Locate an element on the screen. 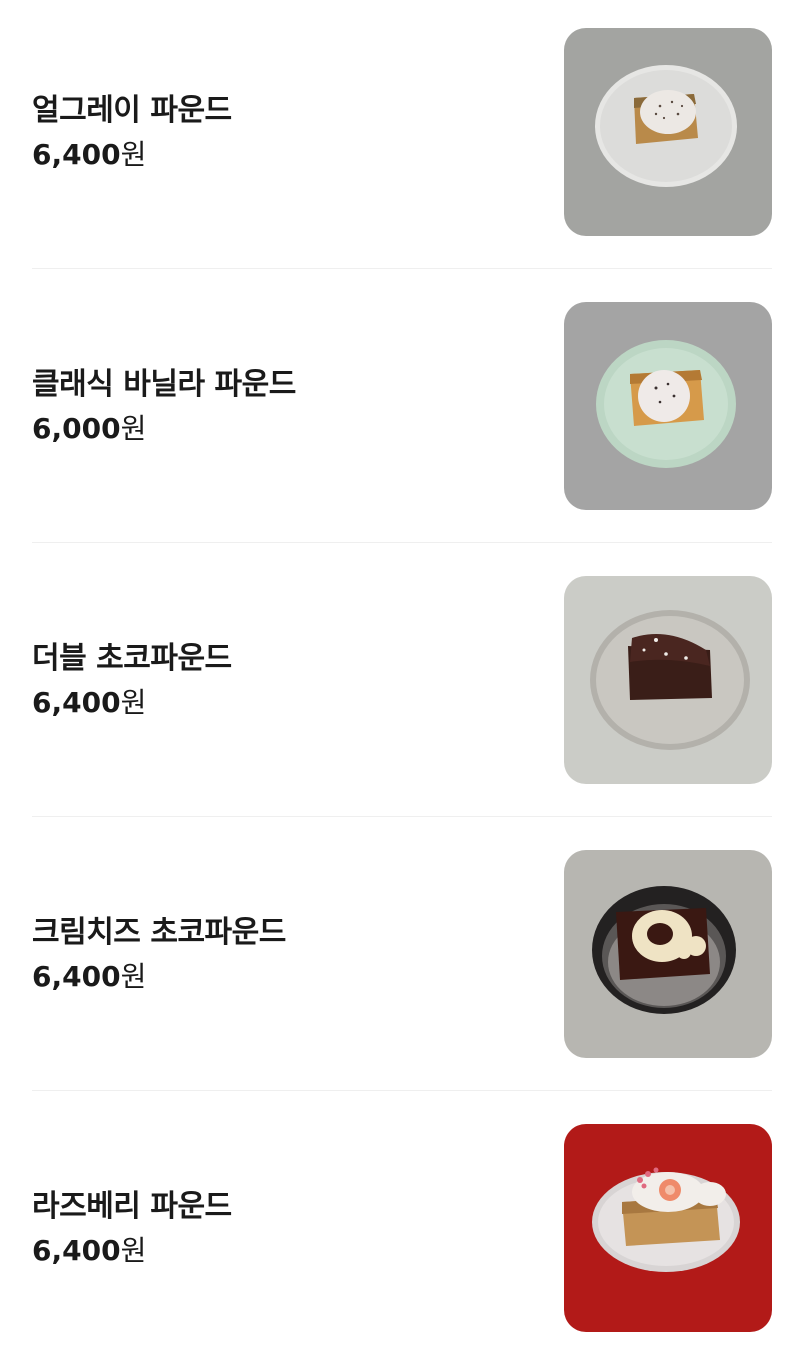 Image resolution: width=804 pixels, height=1362 pixels. menu-item-text: 클래식 바닐라 파운드 6,000원 is located at coordinates (164, 406).